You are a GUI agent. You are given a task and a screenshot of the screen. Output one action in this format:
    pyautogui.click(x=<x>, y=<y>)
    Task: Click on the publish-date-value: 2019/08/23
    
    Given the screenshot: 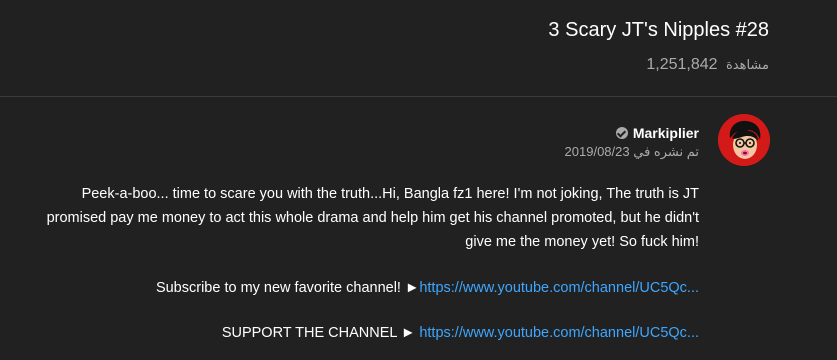 What is the action you would take?
    pyautogui.click(x=597, y=151)
    